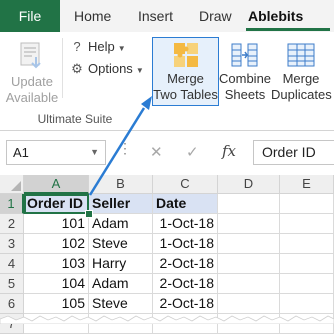 This screenshot has width=334, height=334. I want to click on options-button: ⚙ Options ▼, so click(107, 69).